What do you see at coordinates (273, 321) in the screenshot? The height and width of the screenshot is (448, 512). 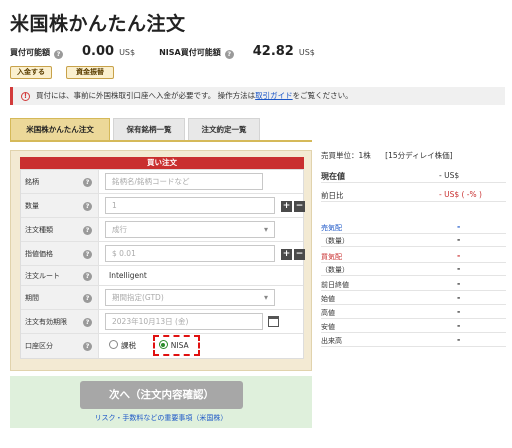 I see `calendar-icon` at bounding box center [273, 321].